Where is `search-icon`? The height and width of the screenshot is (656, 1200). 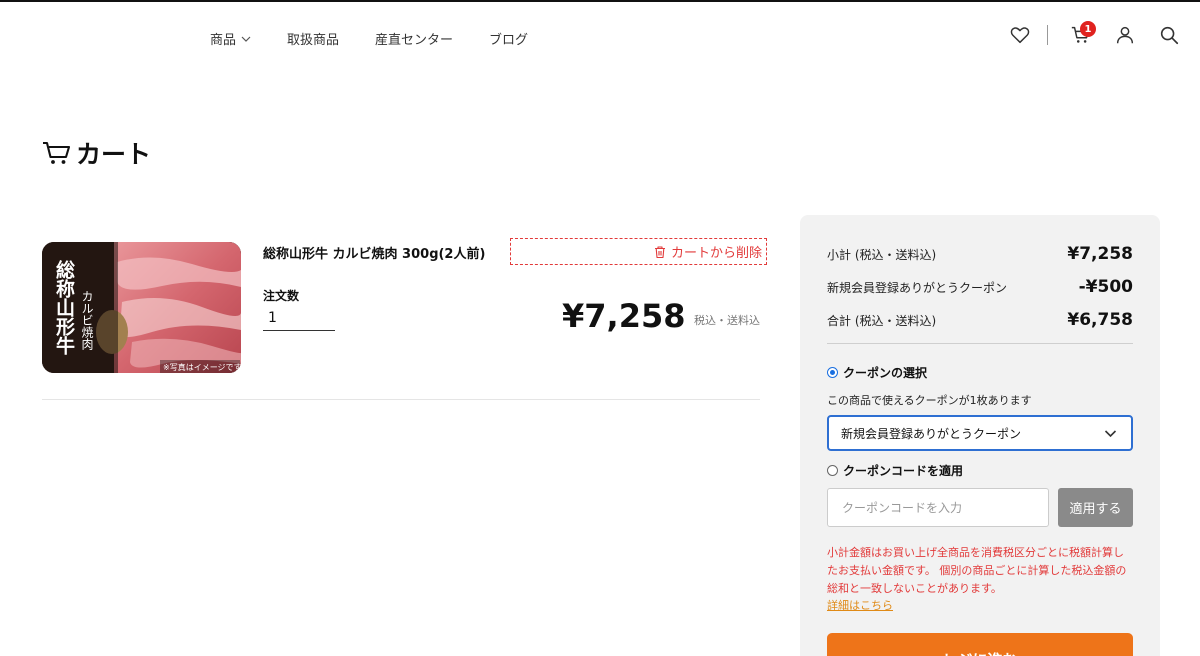
search-icon is located at coordinates (1169, 35).